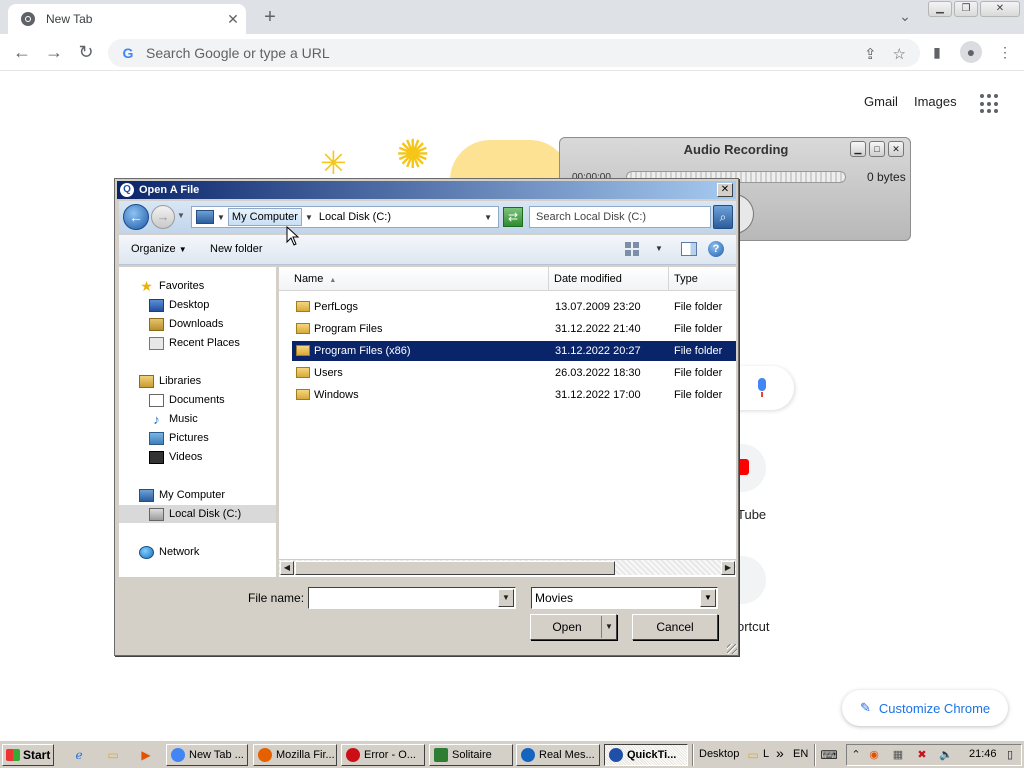 The image size is (1024, 768). What do you see at coordinates (723, 217) in the screenshot?
I see `search-icon: ⌕` at bounding box center [723, 217].